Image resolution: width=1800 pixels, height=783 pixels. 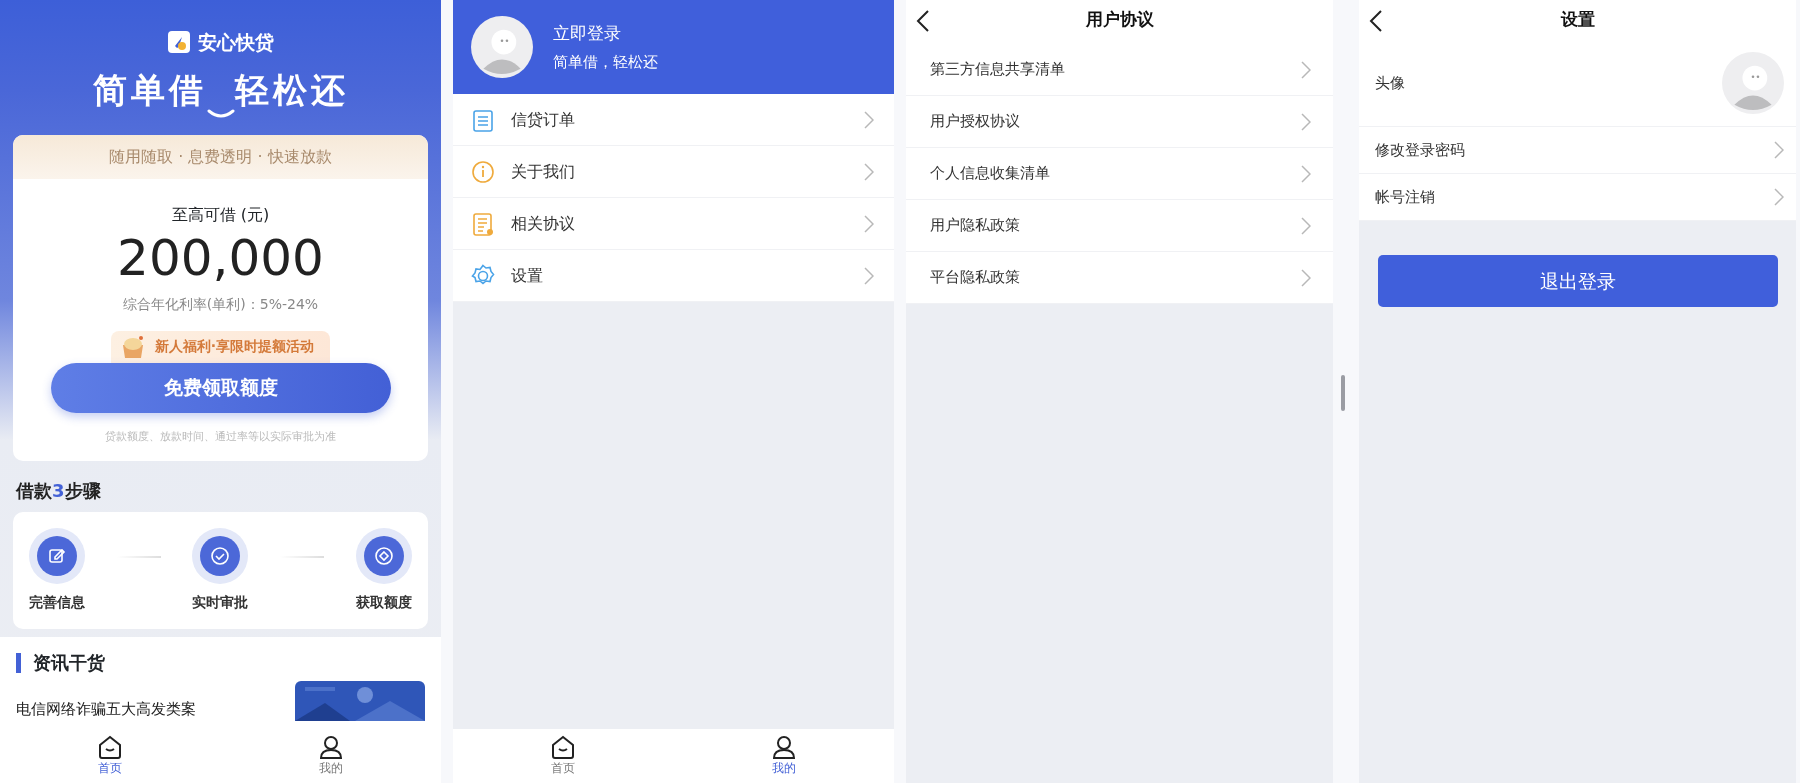 What do you see at coordinates (1577, 281) in the screenshot?
I see `logout-button: 退出登录` at bounding box center [1577, 281].